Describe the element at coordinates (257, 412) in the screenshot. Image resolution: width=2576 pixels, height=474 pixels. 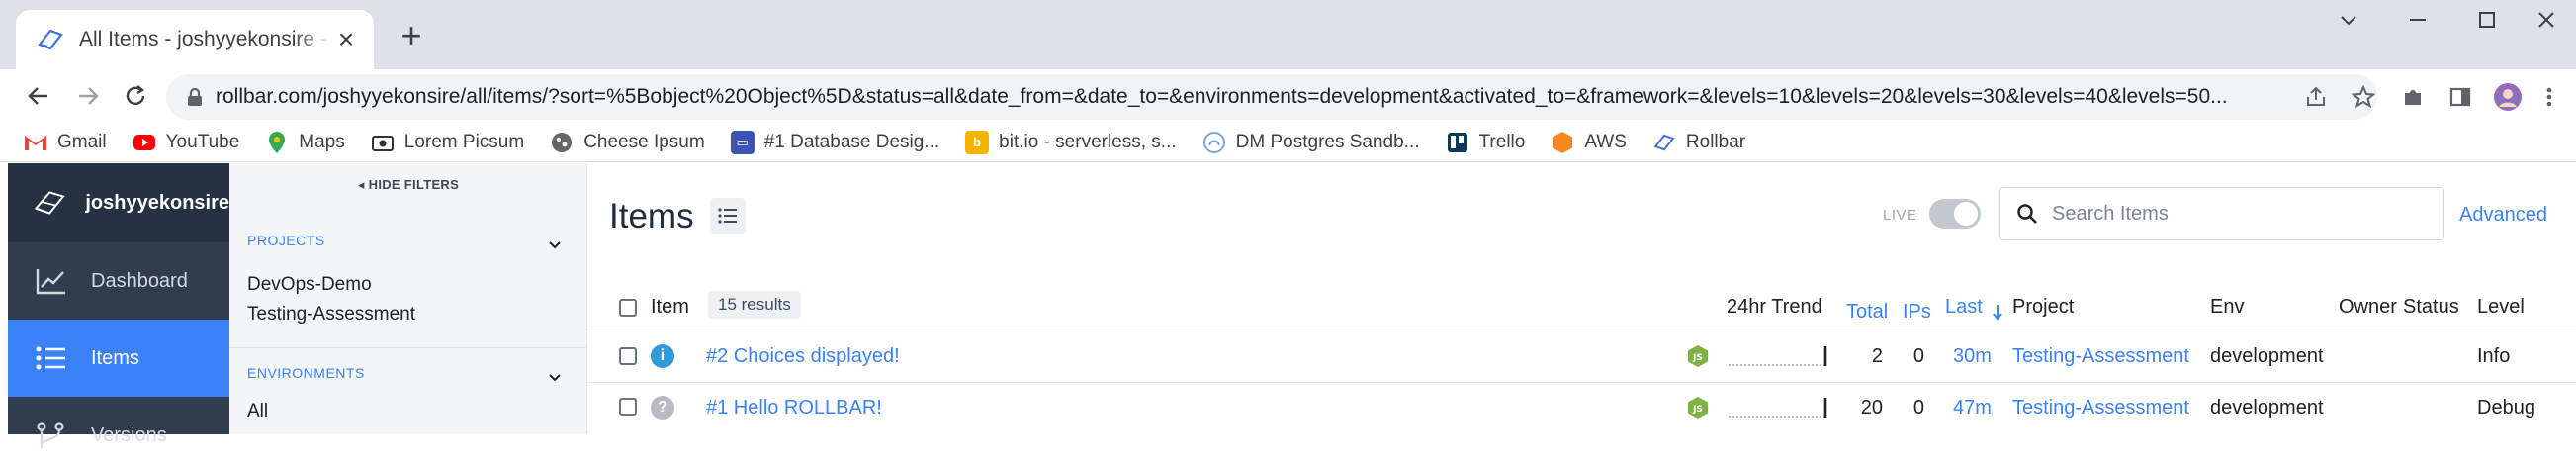
I see `environment-filter-value: All` at that location.